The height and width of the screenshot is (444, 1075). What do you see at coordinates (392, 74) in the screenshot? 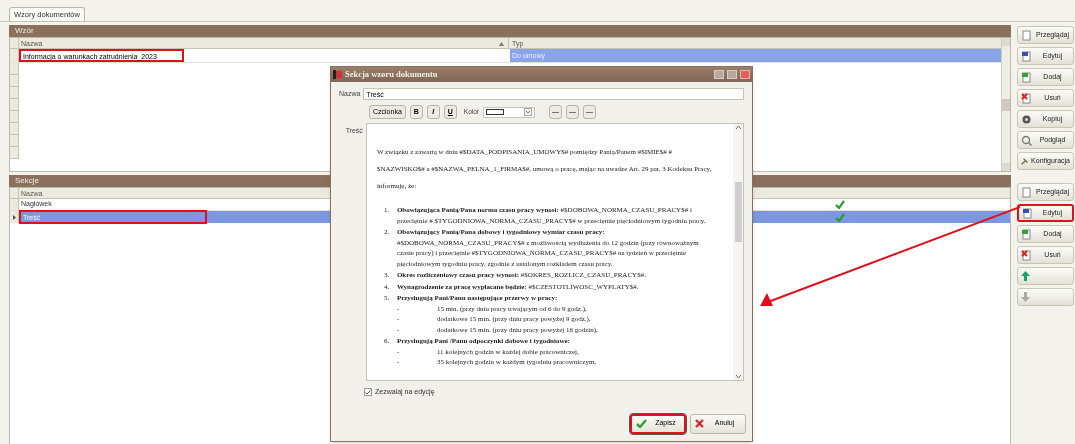
I see `dialog-title: Sekcja wzoru dokumentu` at bounding box center [392, 74].